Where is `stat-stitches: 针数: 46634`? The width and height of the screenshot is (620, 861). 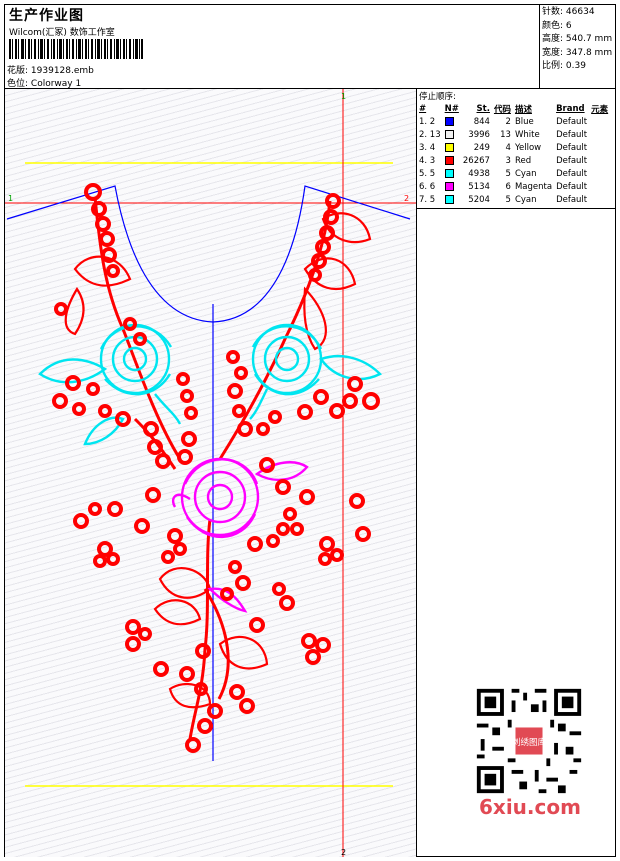
stat-stitches: 针数: 46634 is located at coordinates (577, 13).